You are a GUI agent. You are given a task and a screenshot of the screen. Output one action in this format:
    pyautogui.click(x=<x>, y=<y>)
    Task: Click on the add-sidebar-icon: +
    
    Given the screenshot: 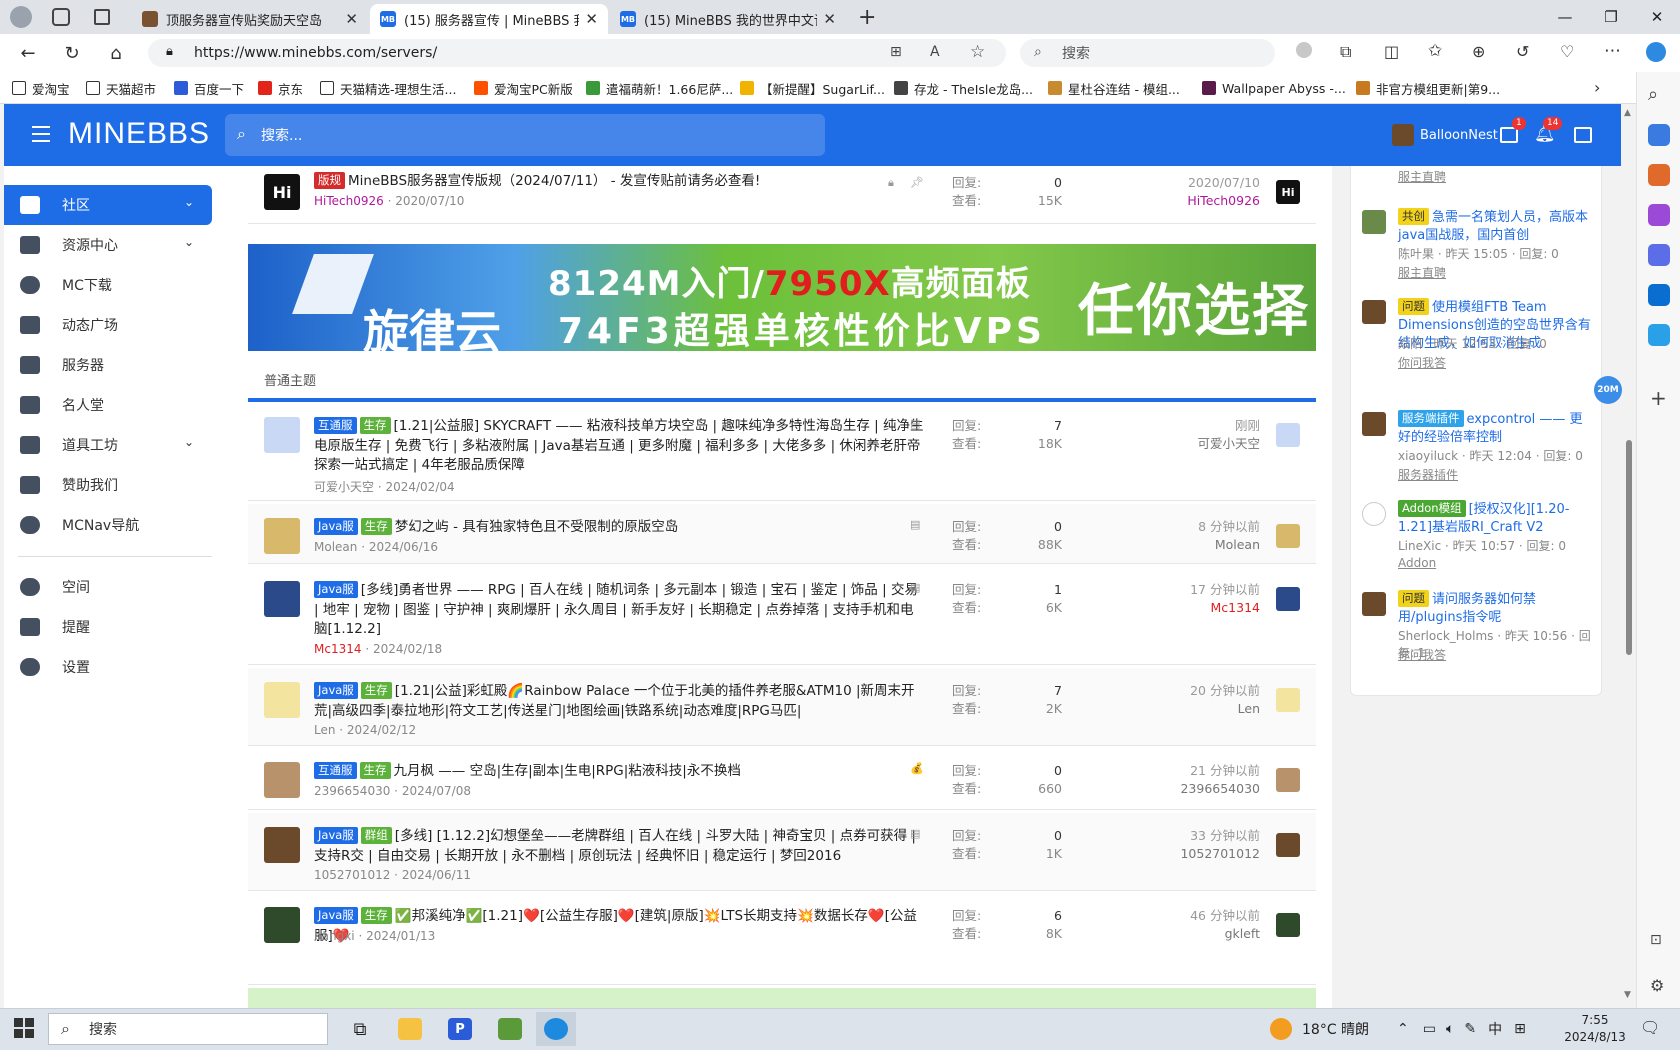 What is the action you would take?
    pyautogui.click(x=1658, y=398)
    